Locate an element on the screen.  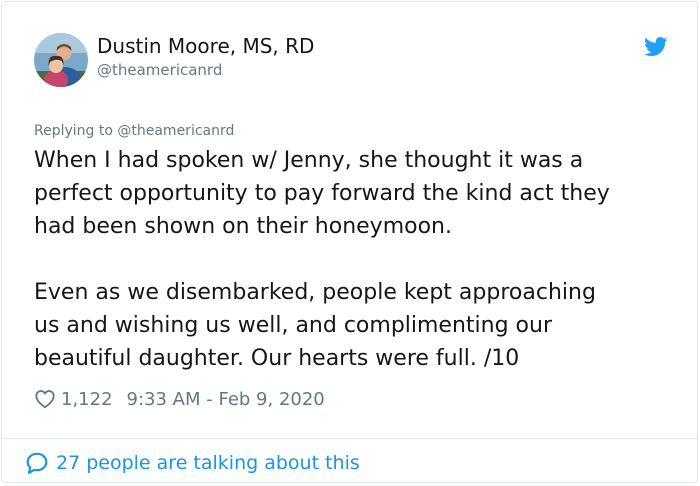
twitter-bird-icon is located at coordinates (656, 47).